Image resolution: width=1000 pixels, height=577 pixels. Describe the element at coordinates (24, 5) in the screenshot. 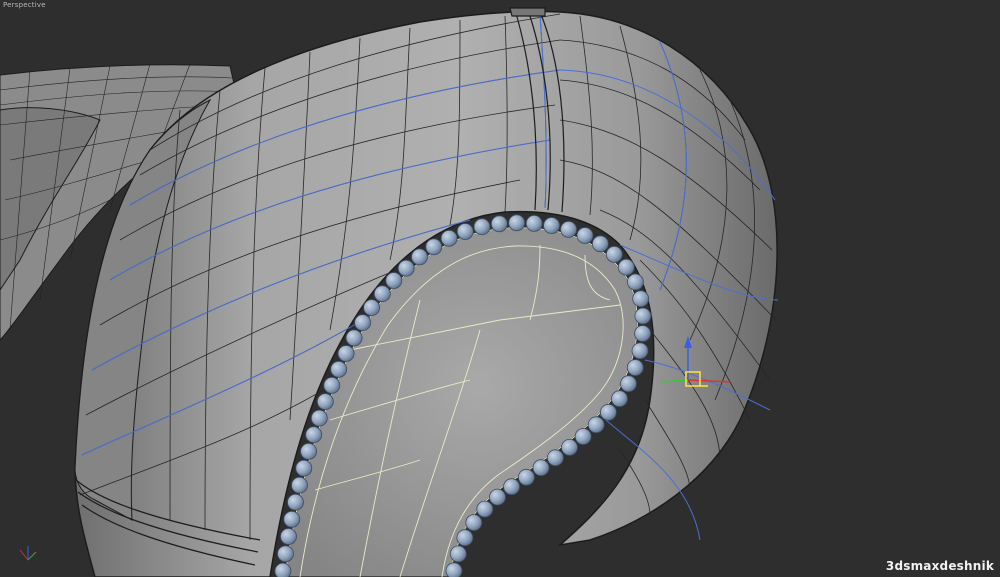

I see `viewport-label: Perspective` at that location.